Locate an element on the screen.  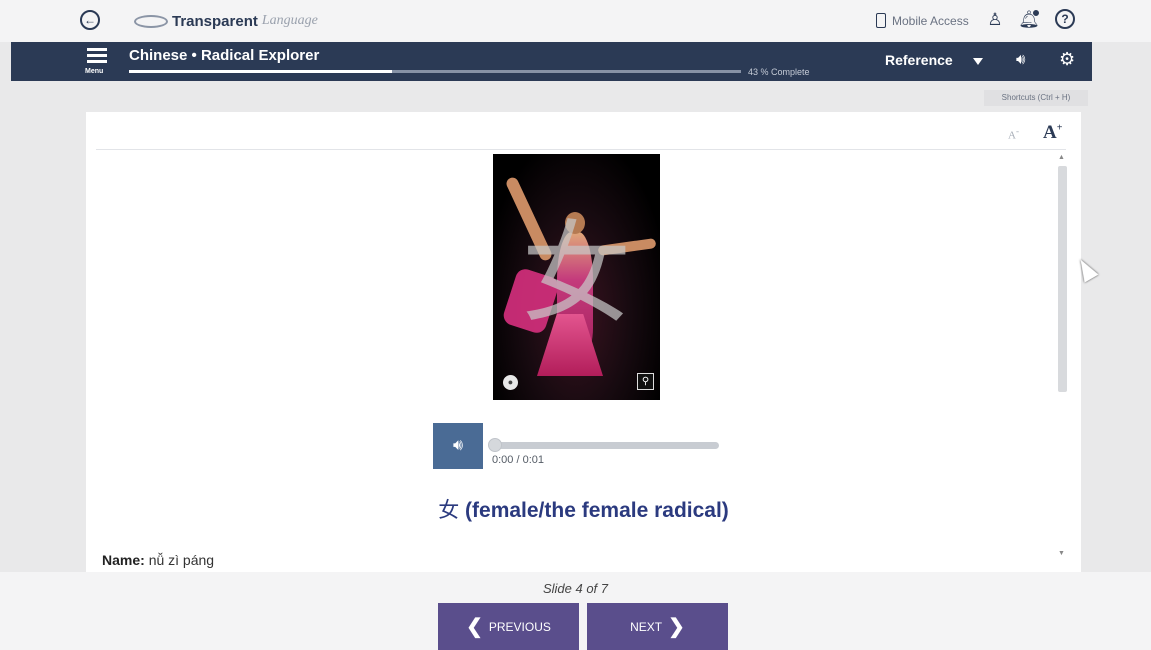
course-title: Chinese • Radical Explorer is located at coordinates (224, 55).